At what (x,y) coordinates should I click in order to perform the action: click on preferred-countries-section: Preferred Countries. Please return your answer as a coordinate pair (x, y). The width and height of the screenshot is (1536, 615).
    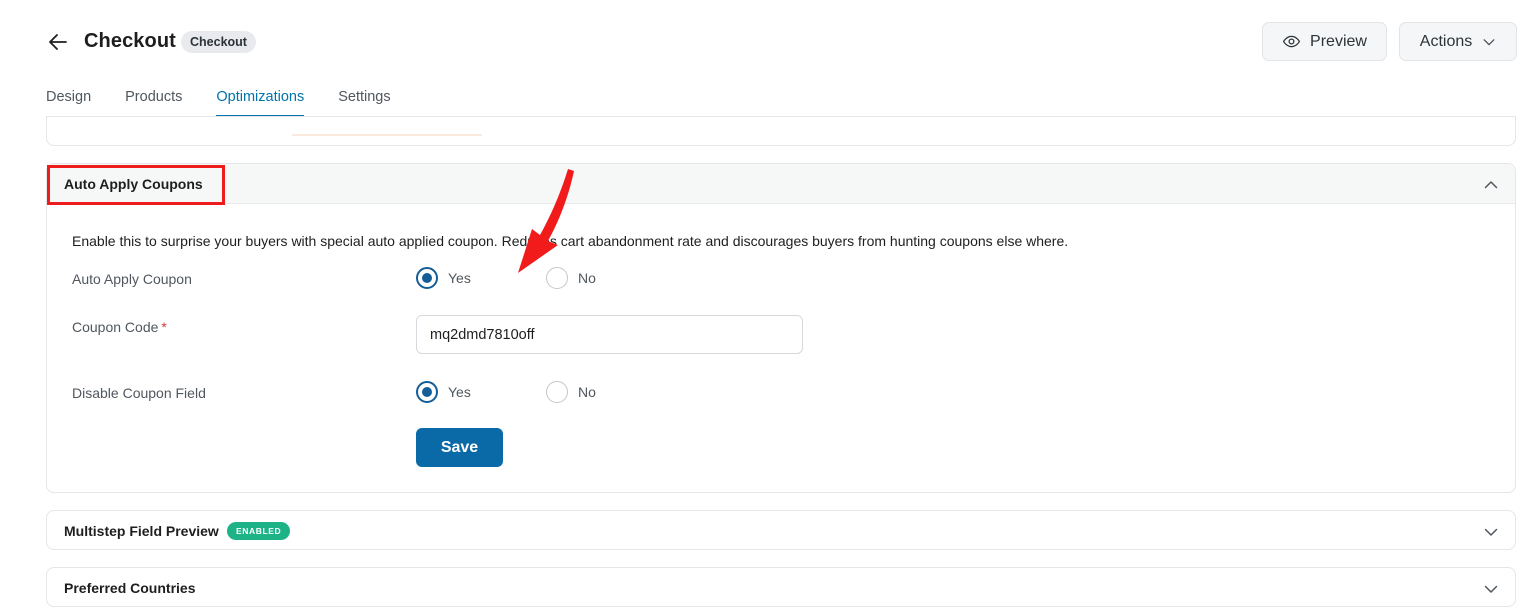
    Looking at the image, I should click on (781, 587).